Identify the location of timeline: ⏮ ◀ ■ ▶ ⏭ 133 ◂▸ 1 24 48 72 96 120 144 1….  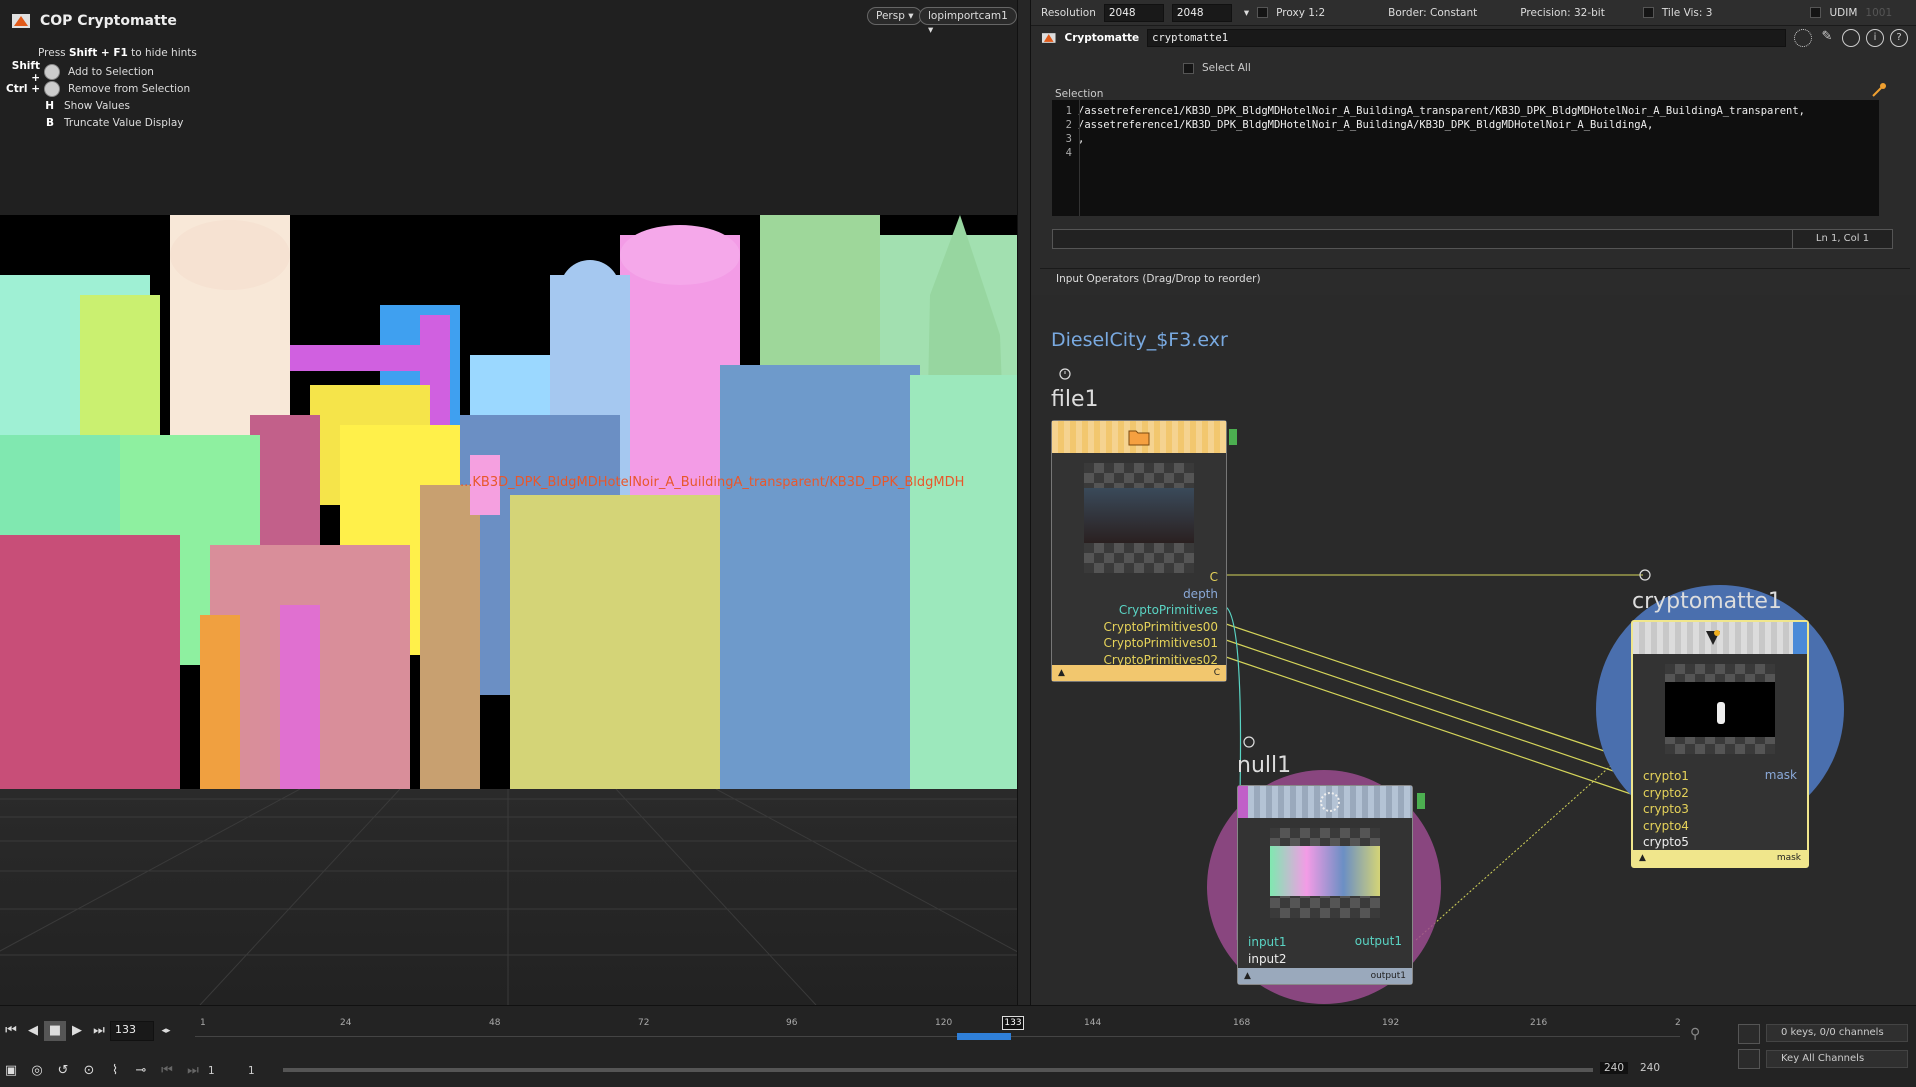
(958, 1046).